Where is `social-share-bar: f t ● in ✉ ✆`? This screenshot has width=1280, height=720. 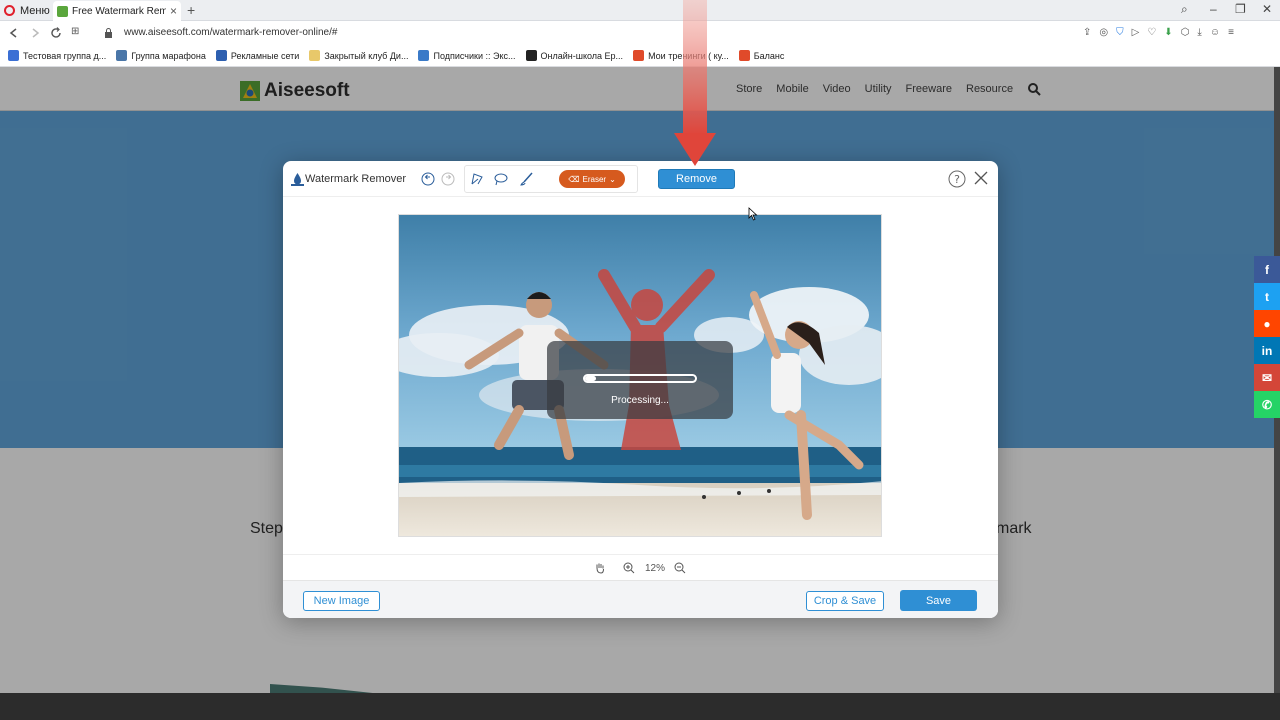
social-share-bar: f t ● in ✉ ✆ is located at coordinates (1267, 337).